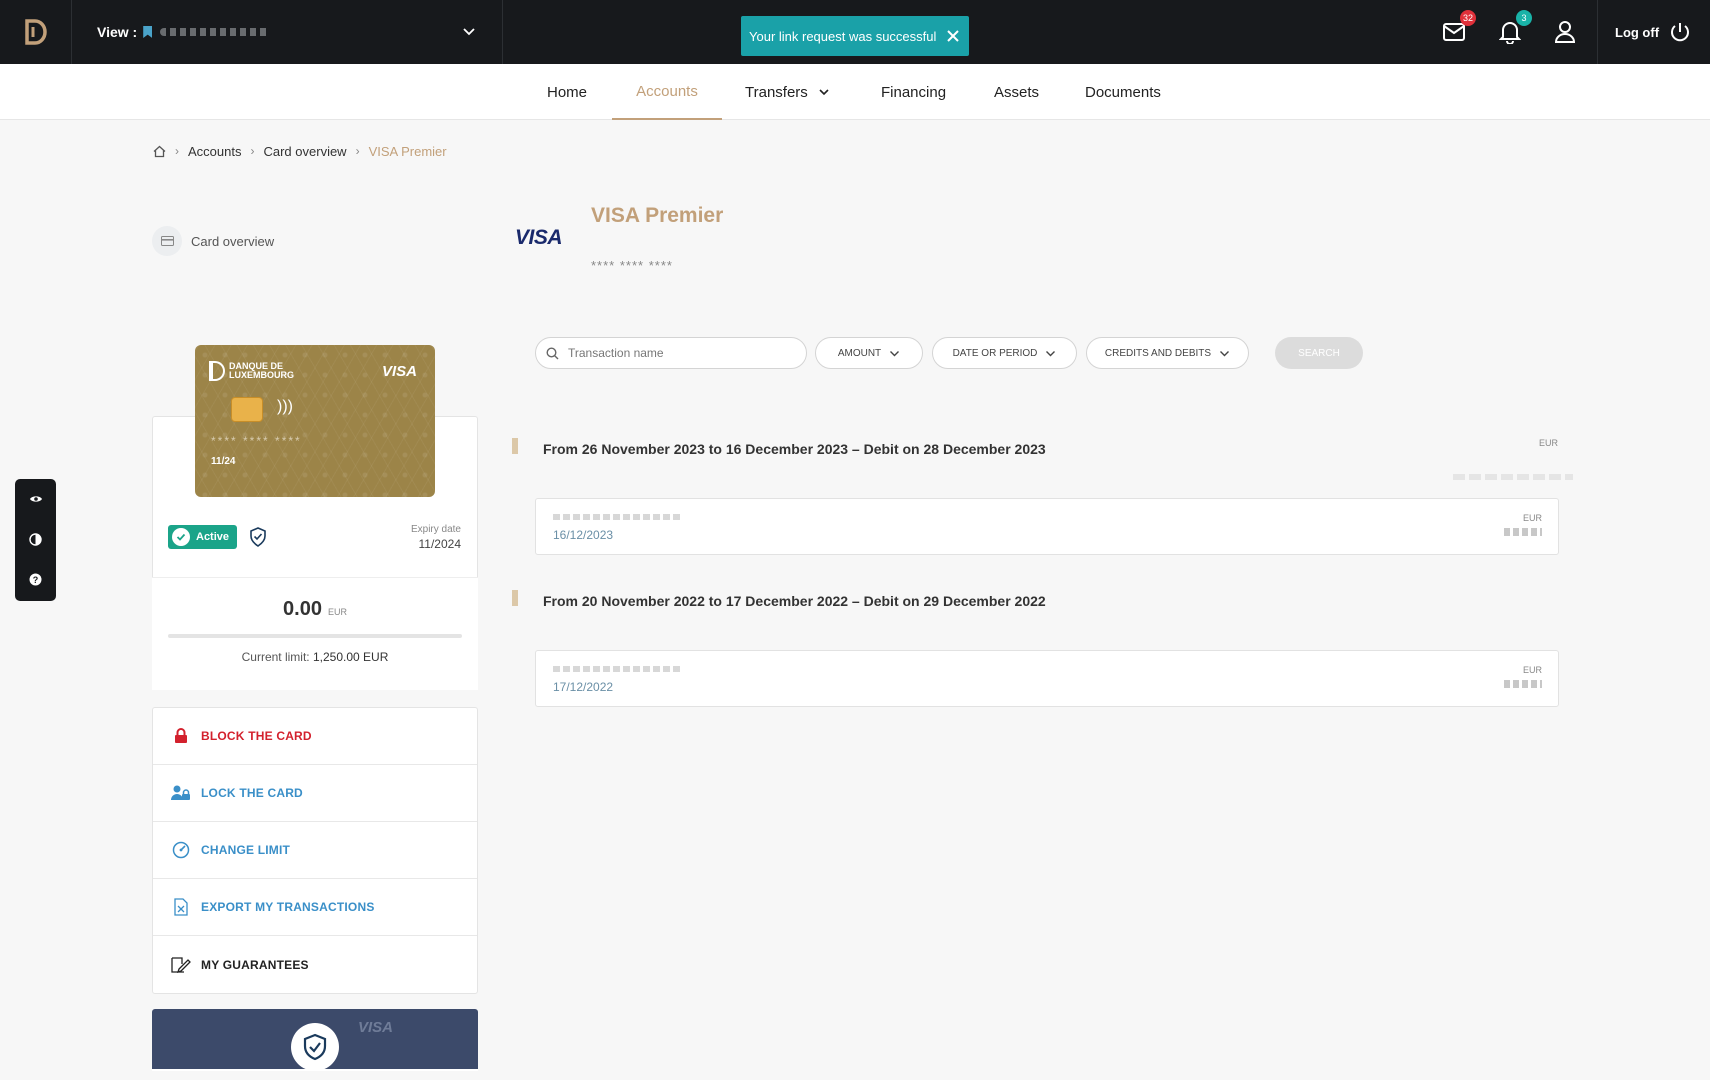  Describe the element at coordinates (1523, 684) in the screenshot. I see `transaction-amount-redacted` at that location.